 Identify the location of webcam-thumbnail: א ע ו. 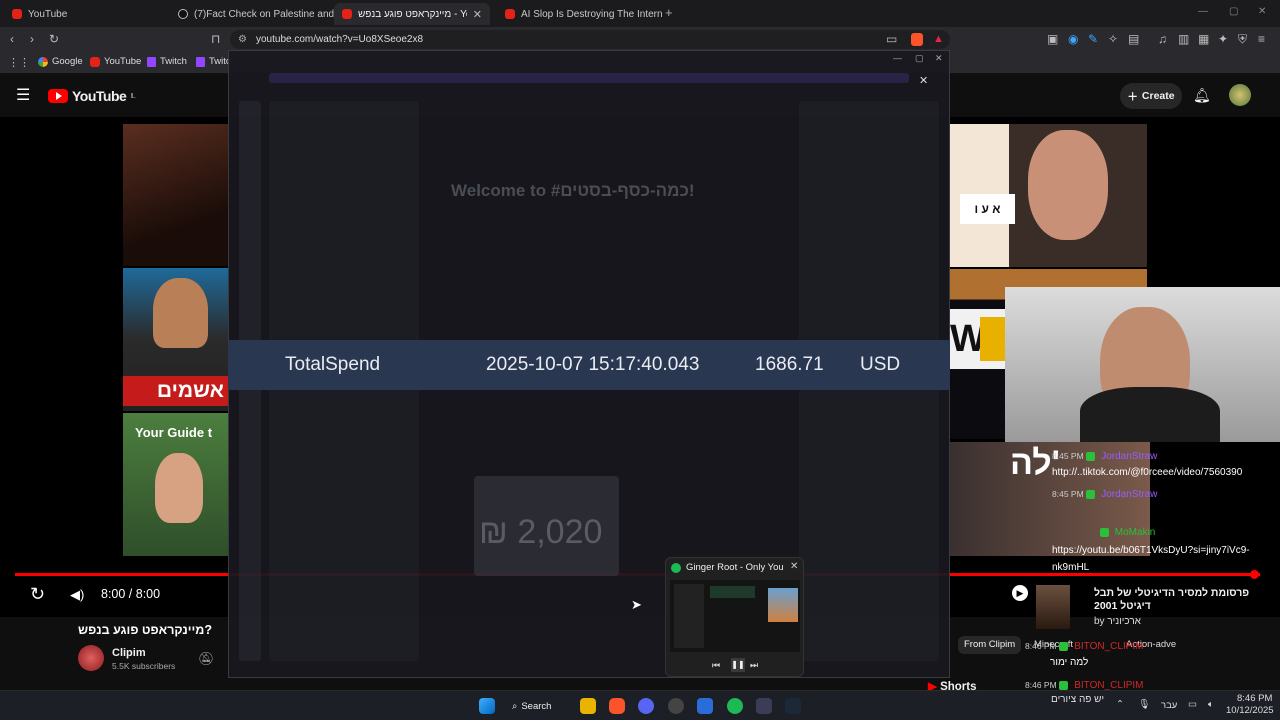
(1048, 195).